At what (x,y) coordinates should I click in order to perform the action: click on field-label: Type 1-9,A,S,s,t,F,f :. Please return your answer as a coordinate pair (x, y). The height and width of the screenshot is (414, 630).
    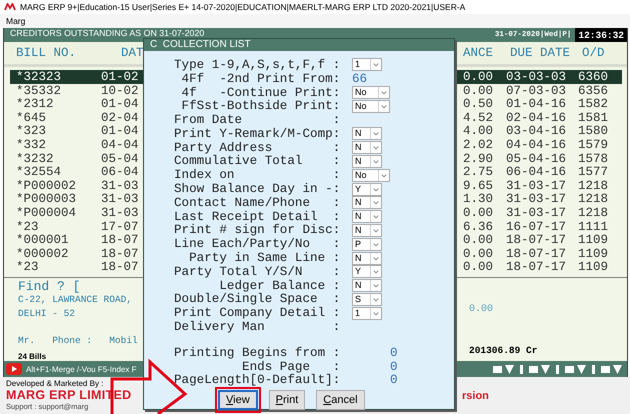
    Looking at the image, I should click on (258, 65).